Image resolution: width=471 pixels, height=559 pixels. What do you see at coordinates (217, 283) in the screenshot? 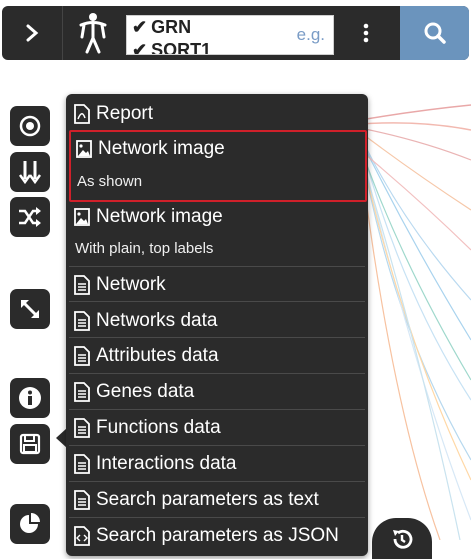
I see `menu-item-network: Network` at bounding box center [217, 283].